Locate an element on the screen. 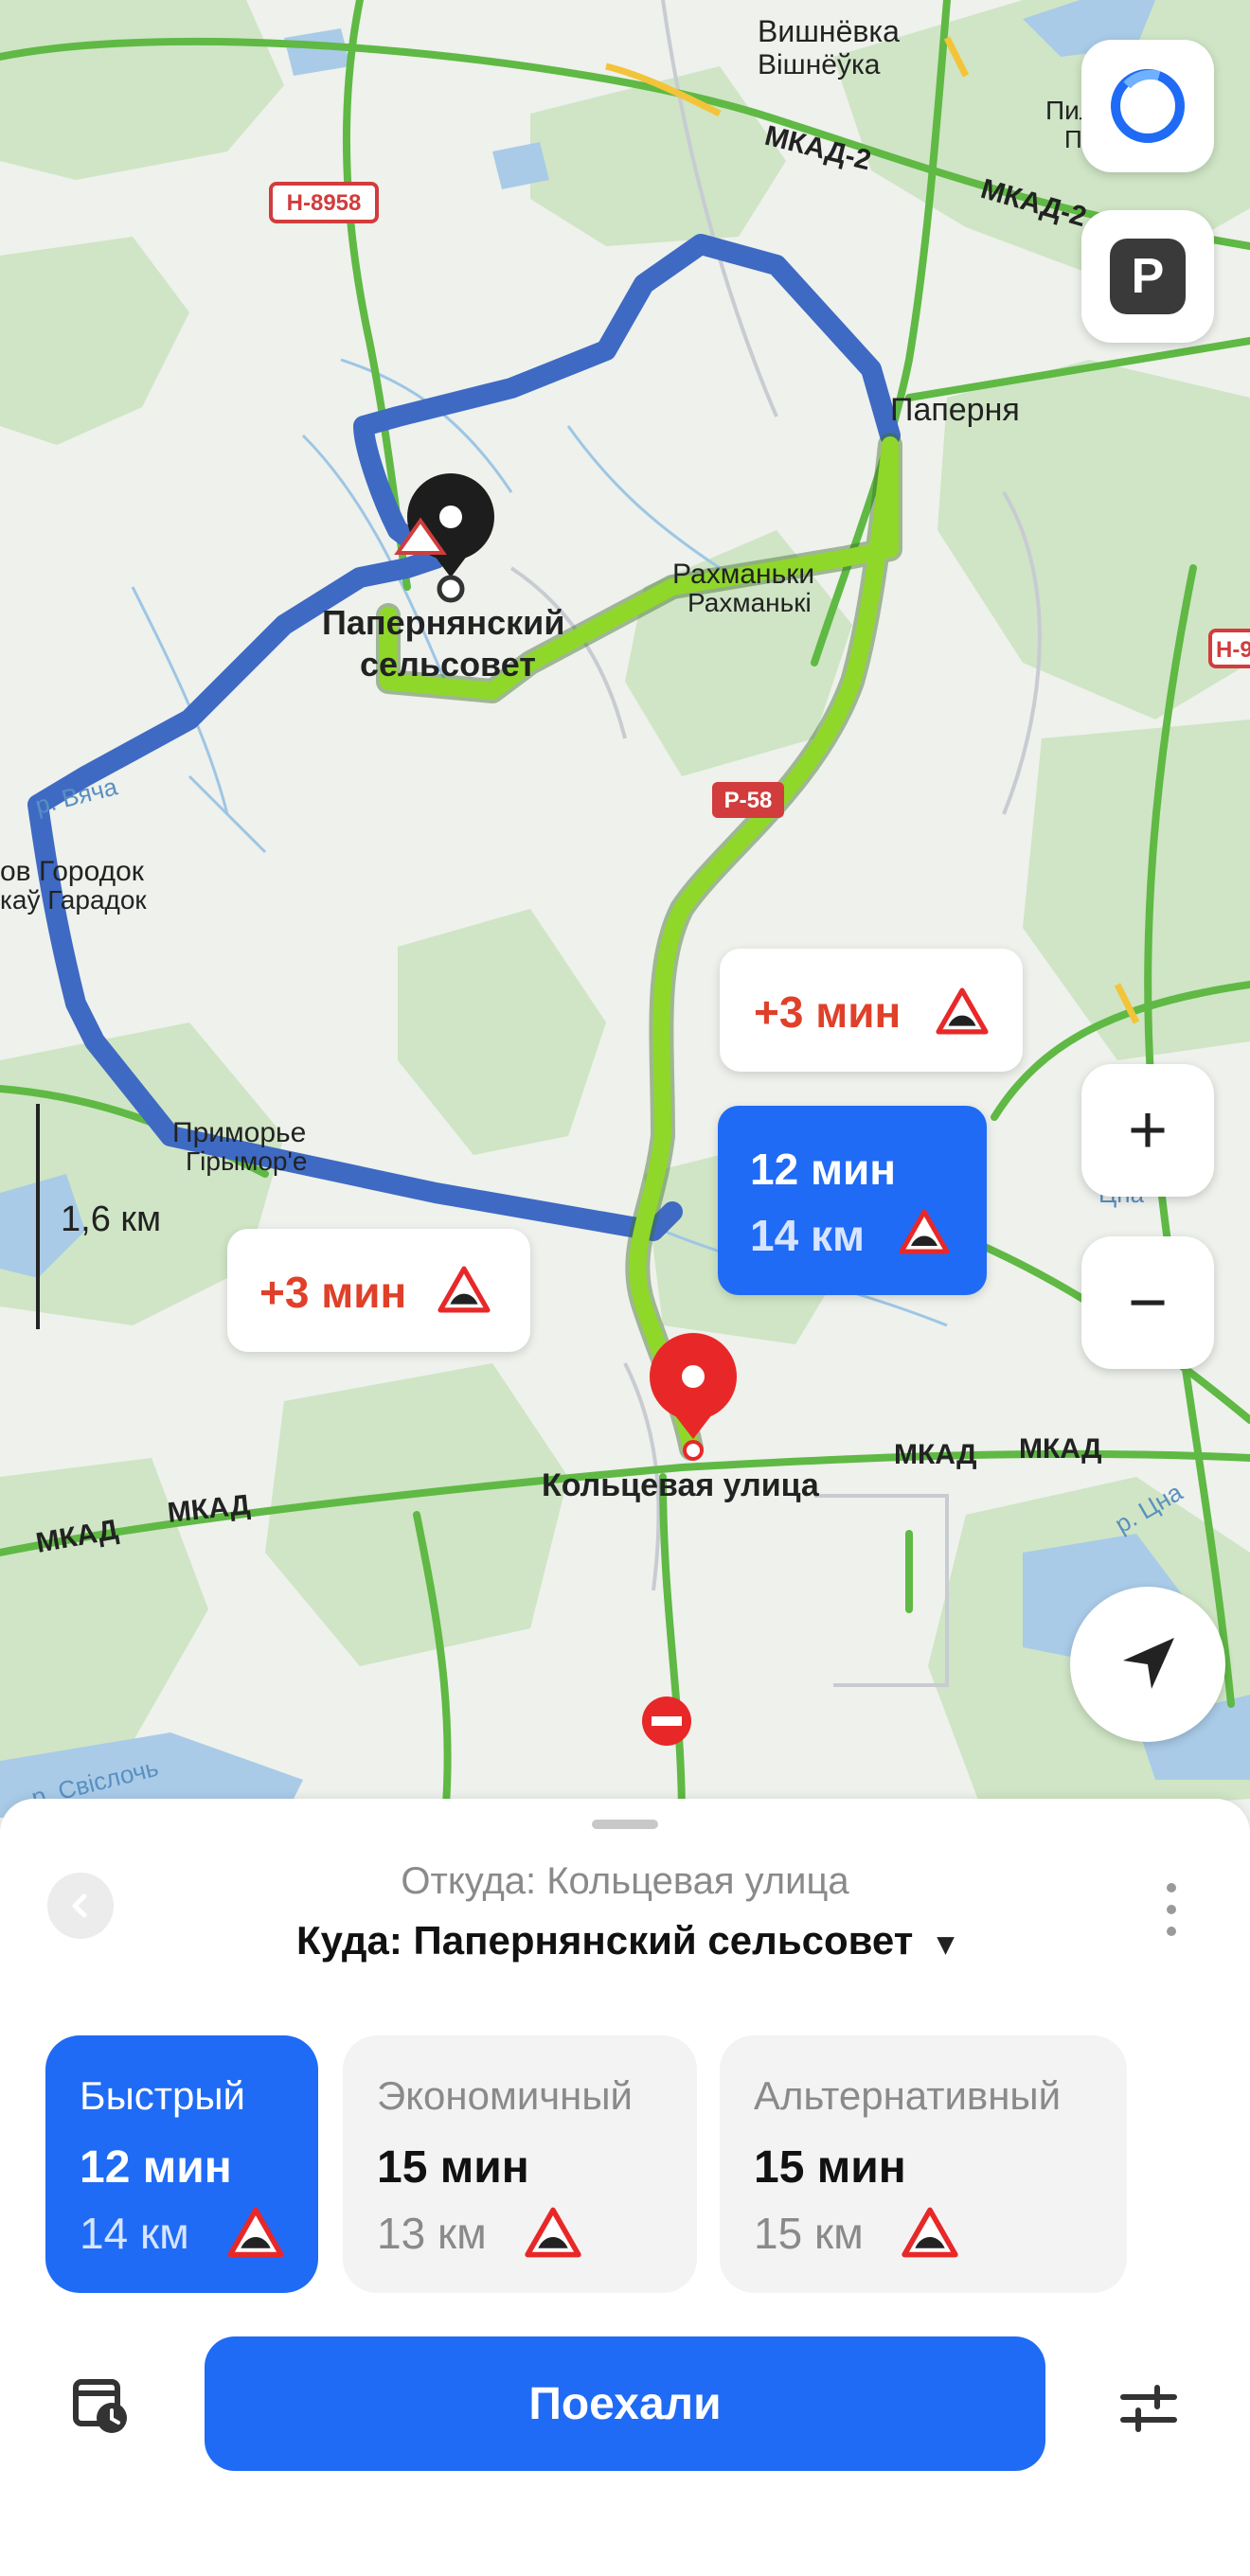 The image size is (1250, 2576). place-label: Гірымор'е is located at coordinates (247, 1161).